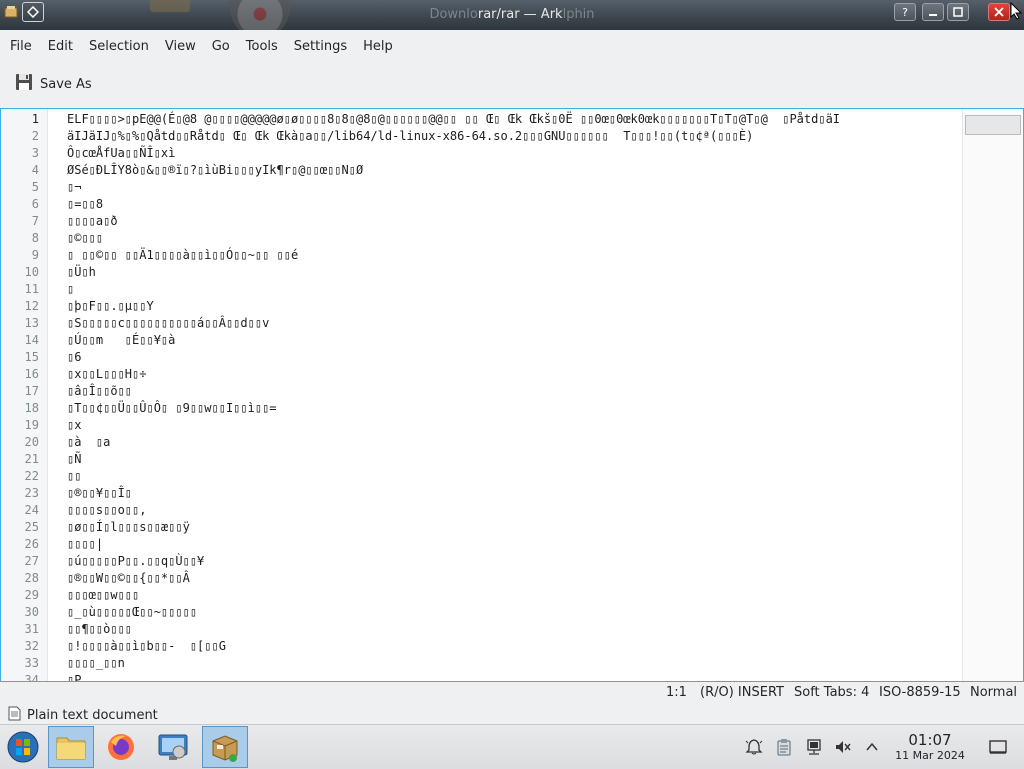 The height and width of the screenshot is (769, 1024). What do you see at coordinates (31, 374) in the screenshot?
I see `line-number: 16` at bounding box center [31, 374].